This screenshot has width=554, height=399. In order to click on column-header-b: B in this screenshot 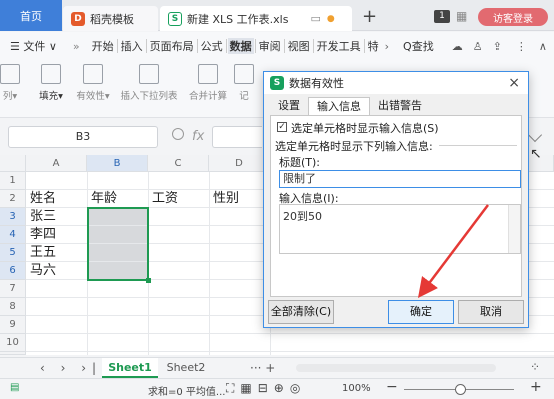, I will do `click(117, 163)`.